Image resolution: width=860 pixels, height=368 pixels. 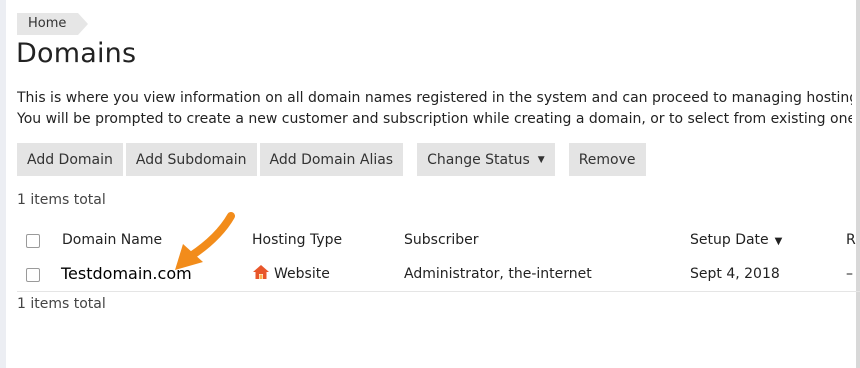 What do you see at coordinates (191, 159) in the screenshot?
I see `add-subdomain-button: Add Subdomain` at bounding box center [191, 159].